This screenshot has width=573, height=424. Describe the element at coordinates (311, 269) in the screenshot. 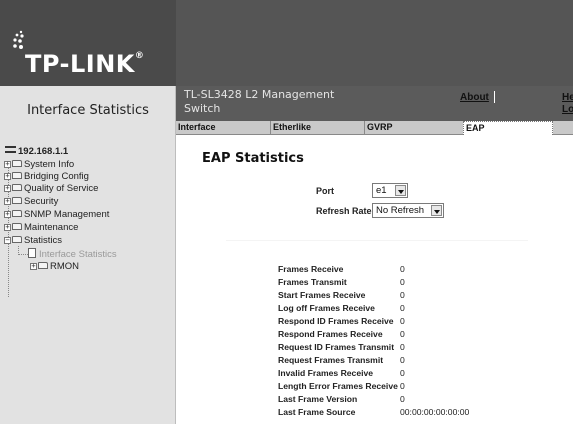

I see `stat-label: Frames Receive` at that location.